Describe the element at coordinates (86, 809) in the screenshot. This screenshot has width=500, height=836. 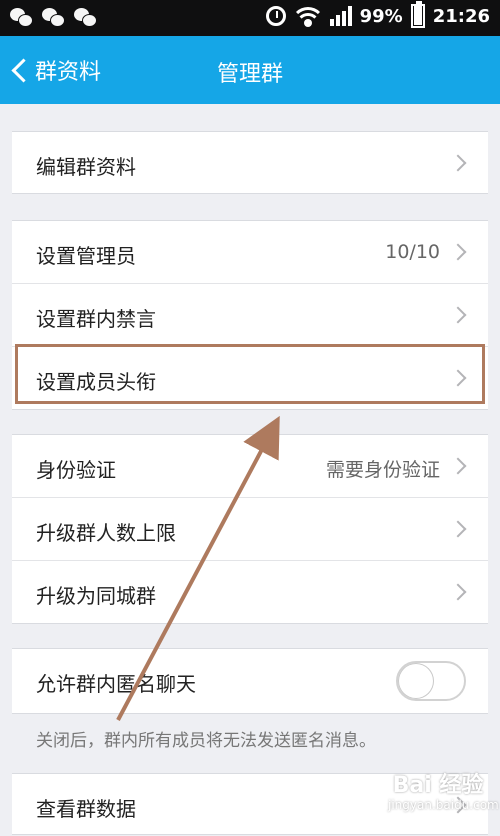
I see `row-label: 查看群数据` at that location.